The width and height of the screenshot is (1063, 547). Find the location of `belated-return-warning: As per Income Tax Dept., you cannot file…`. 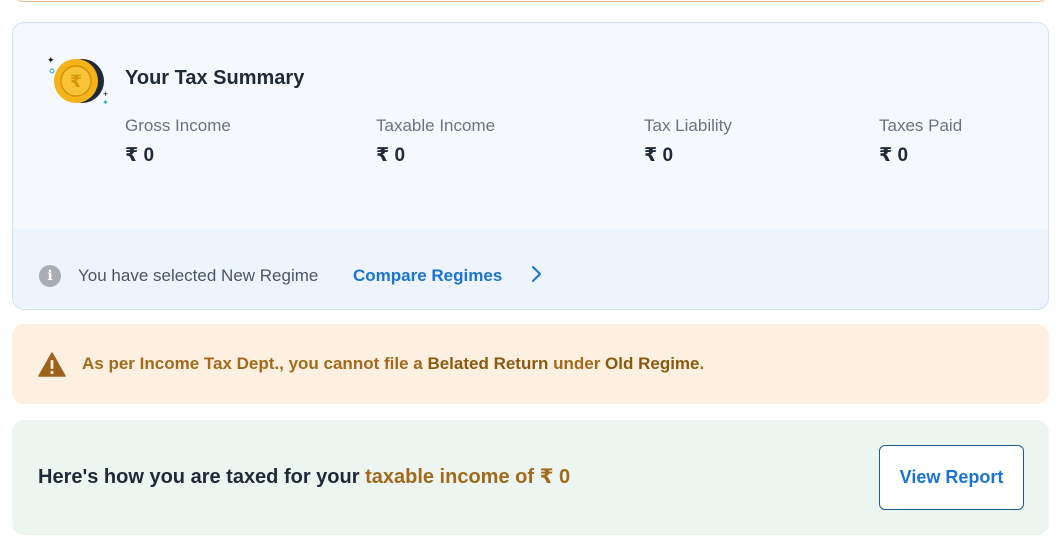

belated-return-warning: As per Income Tax Dept., you cannot file… is located at coordinates (530, 364).